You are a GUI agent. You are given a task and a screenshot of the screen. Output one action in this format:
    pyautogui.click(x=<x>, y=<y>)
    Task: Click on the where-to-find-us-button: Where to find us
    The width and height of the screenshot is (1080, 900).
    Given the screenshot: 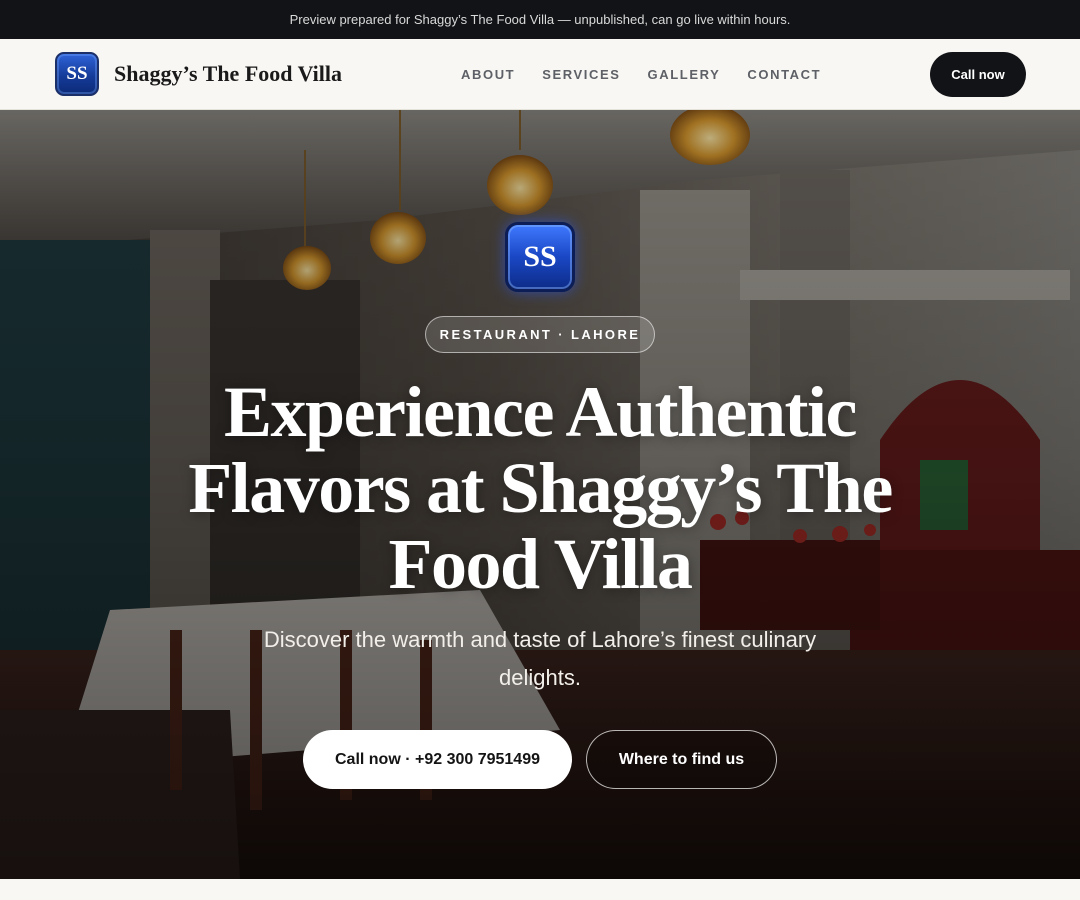 What is the action you would take?
    pyautogui.click(x=681, y=759)
    